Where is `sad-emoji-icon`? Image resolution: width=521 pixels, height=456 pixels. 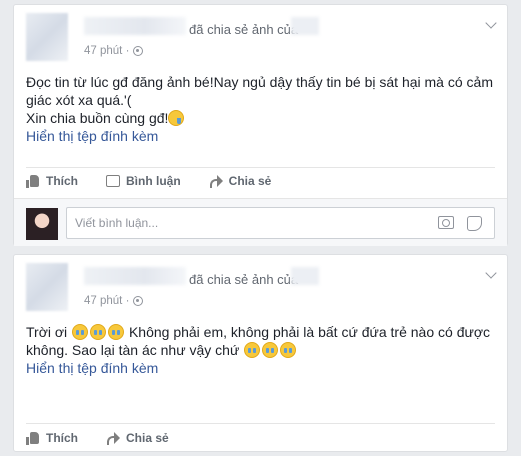
sad-emoji-icon is located at coordinates (176, 118).